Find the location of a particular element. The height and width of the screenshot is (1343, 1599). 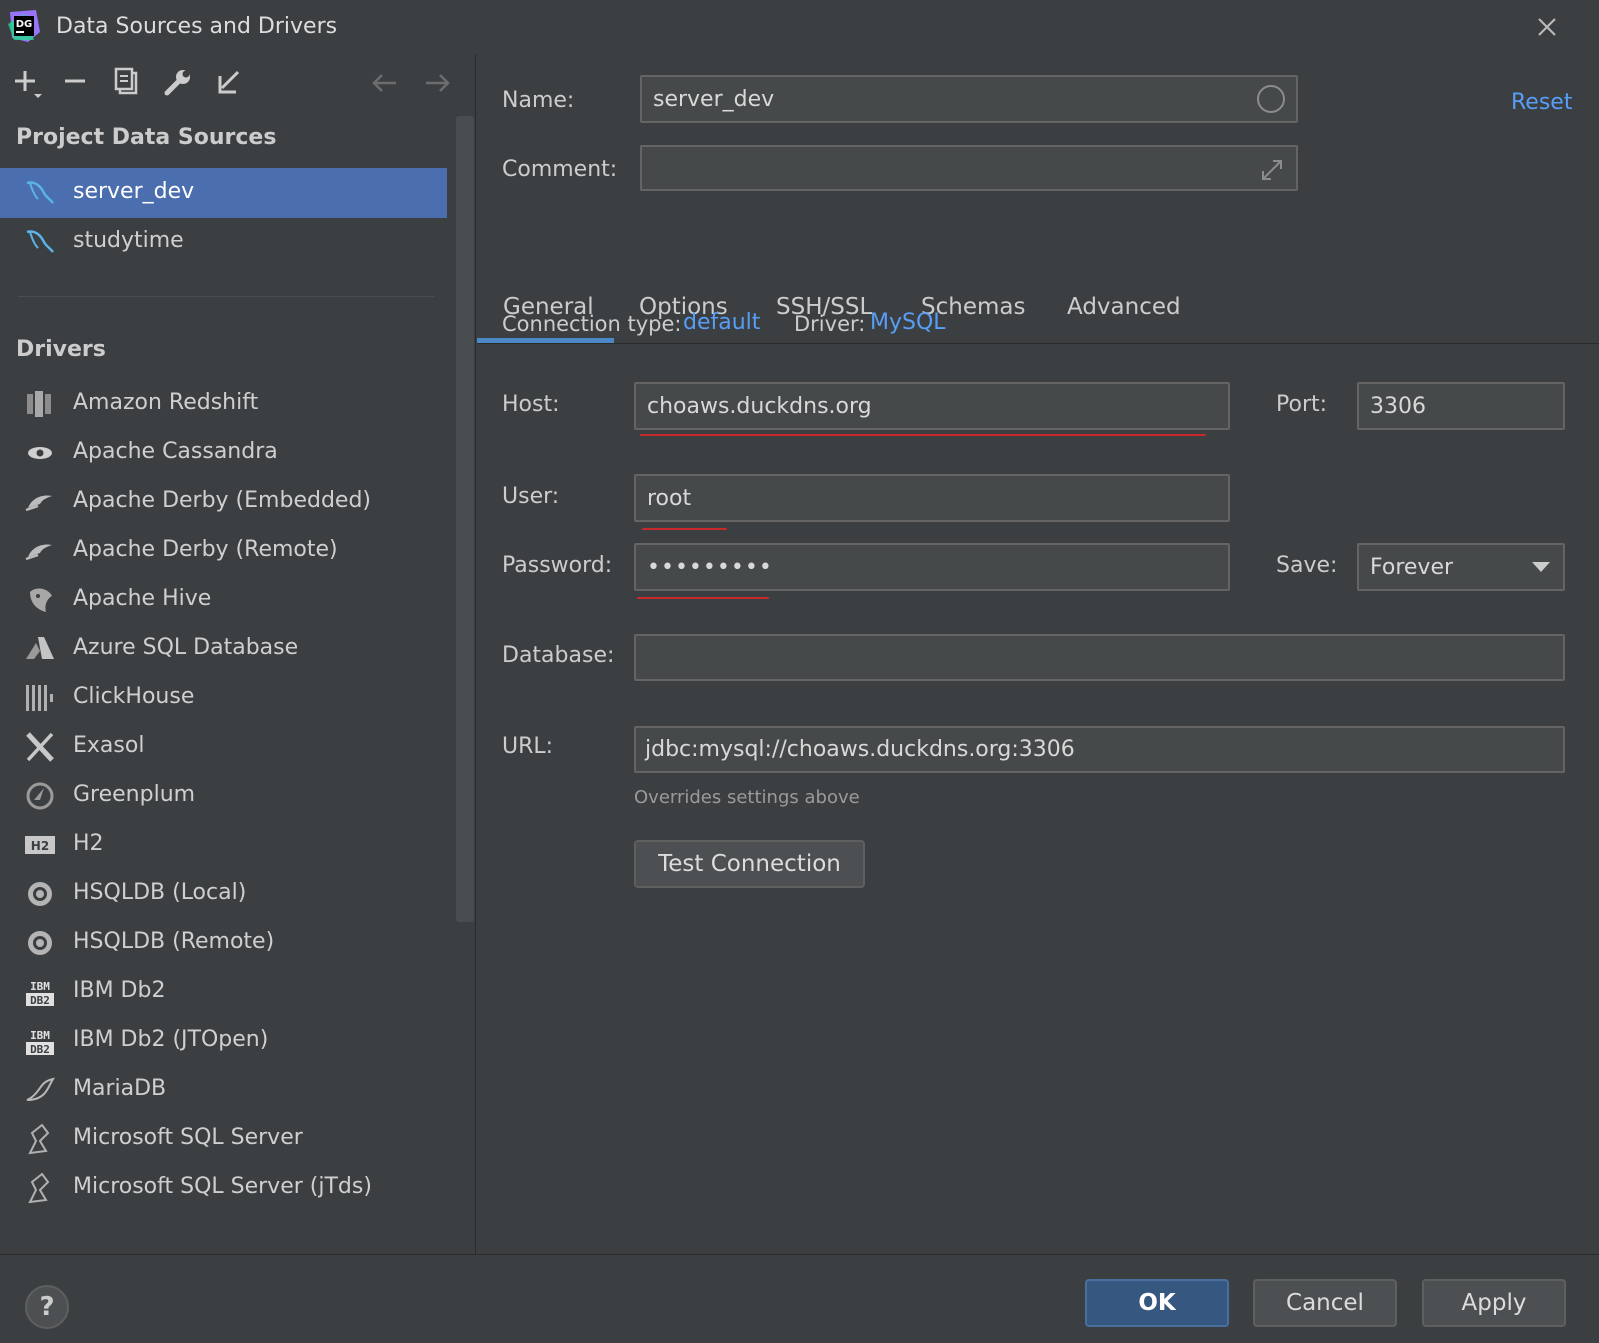

driver-label: H2 is located at coordinates (88, 843).